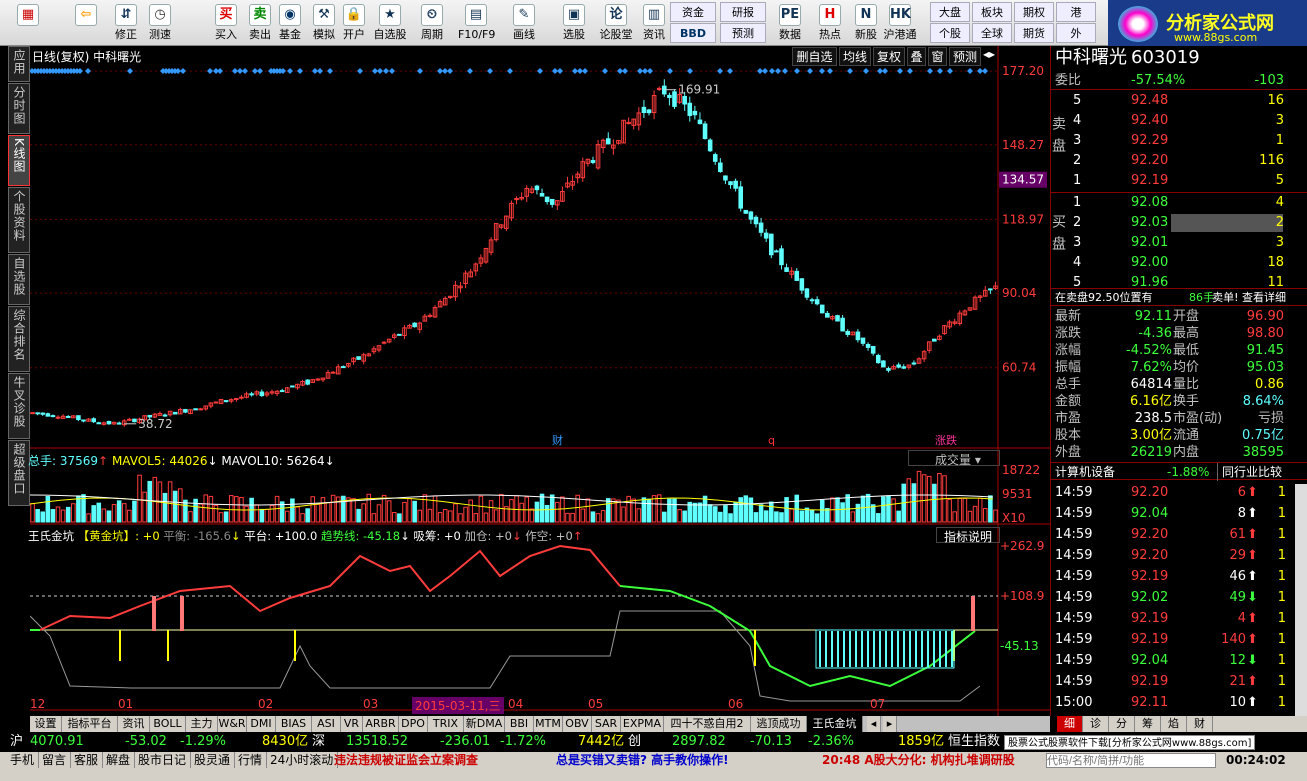  What do you see at coordinates (1200, 724) in the screenshot?
I see `right-tab-5: 财` at bounding box center [1200, 724].